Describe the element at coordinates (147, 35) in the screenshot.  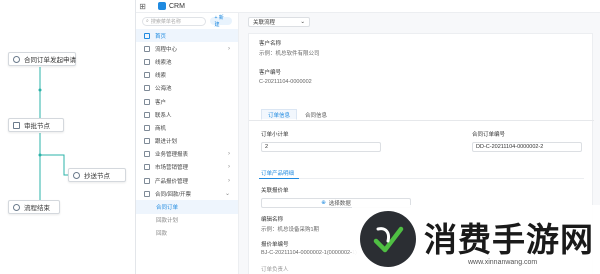
I see `home-icon` at that location.